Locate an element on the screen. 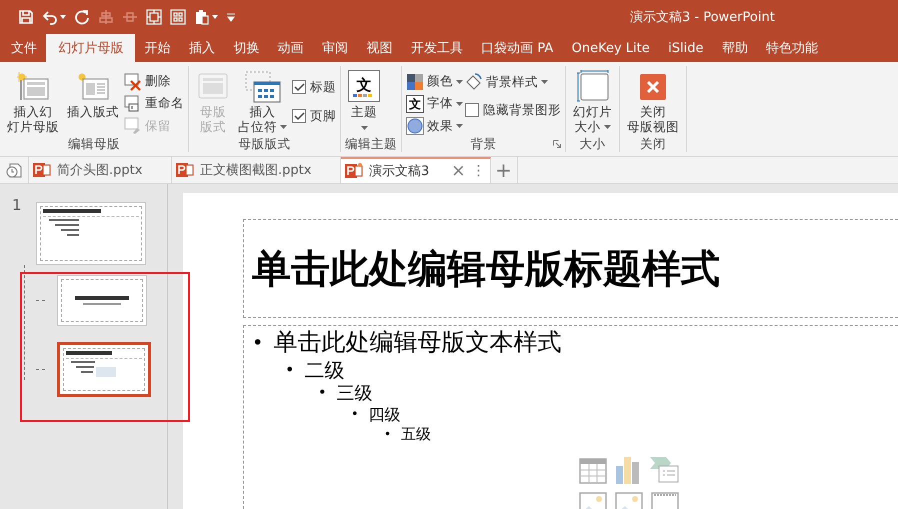  ribbon-button: 背景样式 is located at coordinates (513, 82).